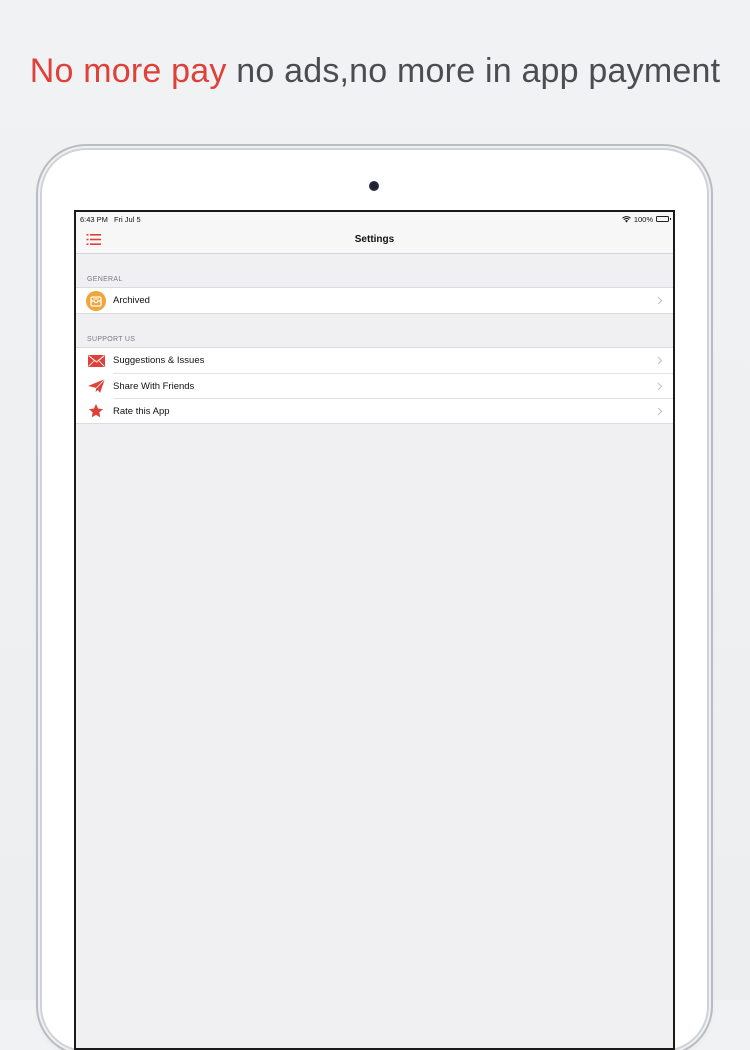 This screenshot has width=750, height=1050. I want to click on promo-headline-rest: no ads,no more in app payment, so click(473, 71).